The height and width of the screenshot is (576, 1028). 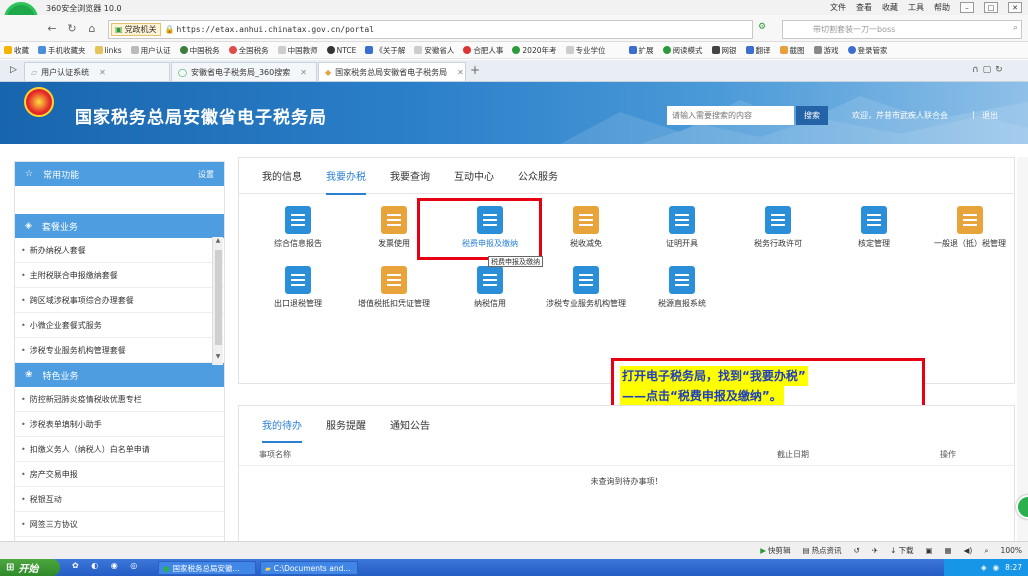 I want to click on page-scrollbar, so click(x=1022, y=351).